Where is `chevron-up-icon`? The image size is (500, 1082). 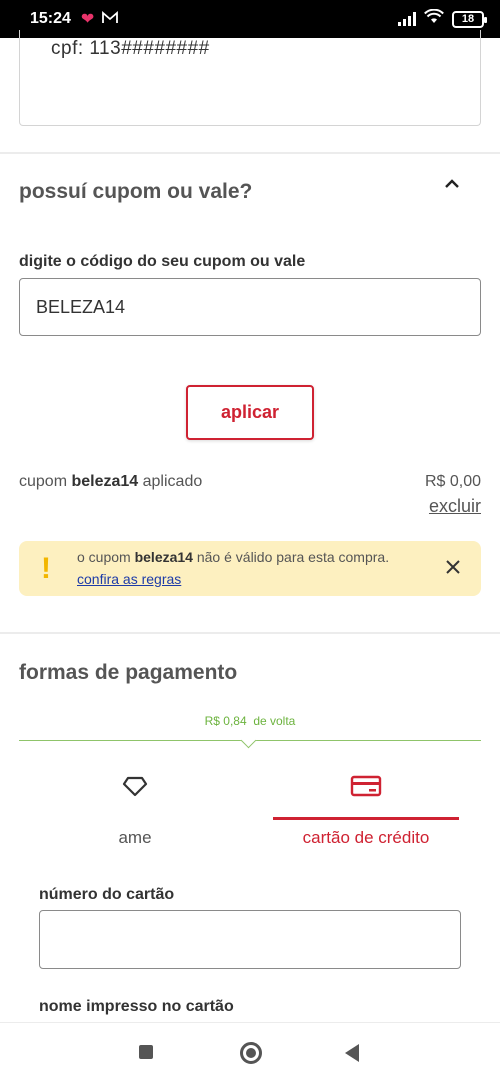
chevron-up-icon is located at coordinates (452, 184).